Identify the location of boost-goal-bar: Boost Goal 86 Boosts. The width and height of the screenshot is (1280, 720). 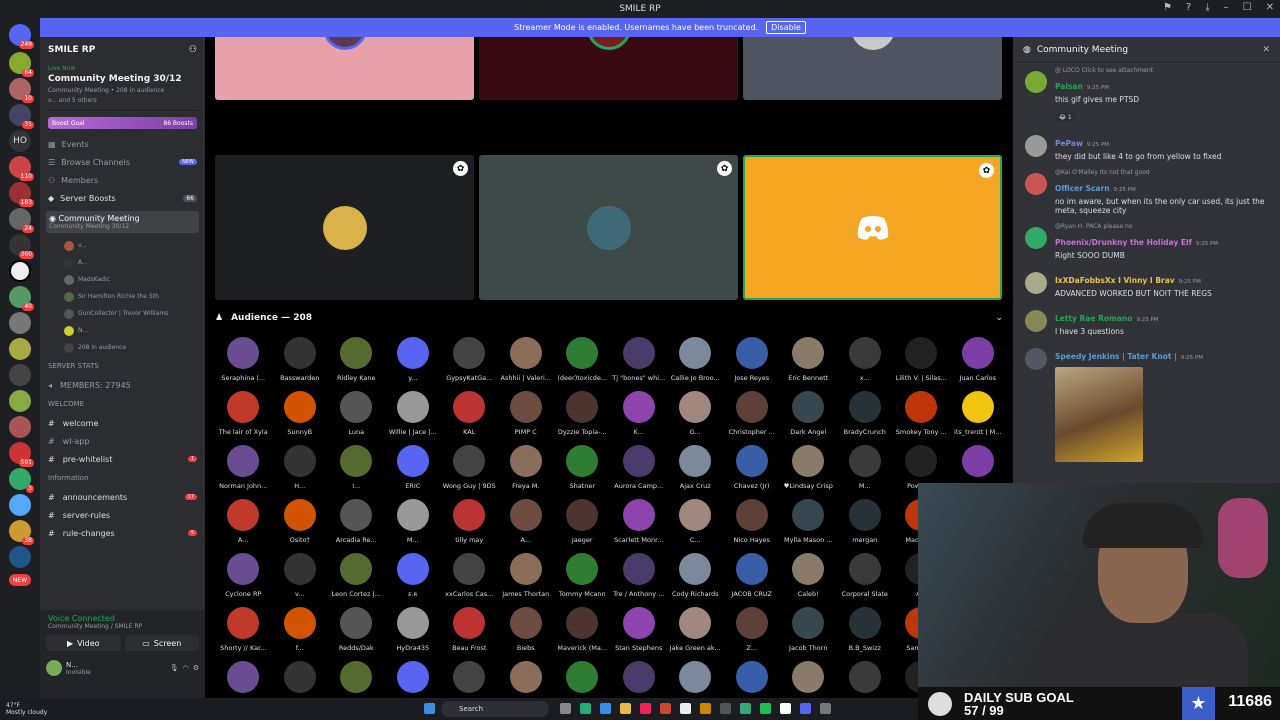
(122, 123).